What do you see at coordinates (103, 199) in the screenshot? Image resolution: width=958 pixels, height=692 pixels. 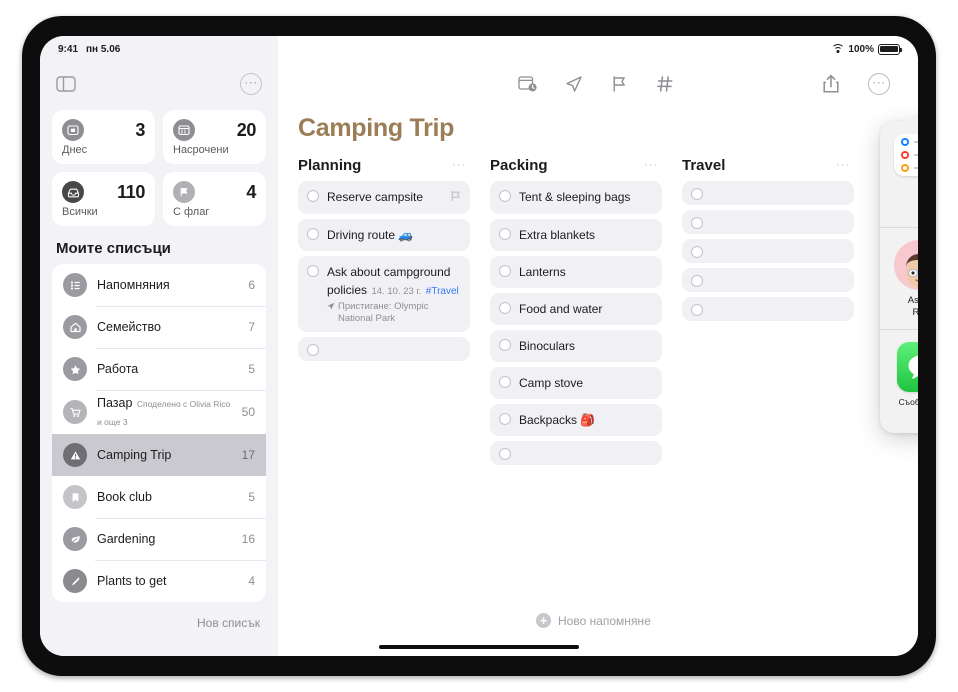 I see `smart-card-all: 110 Всички` at bounding box center [103, 199].